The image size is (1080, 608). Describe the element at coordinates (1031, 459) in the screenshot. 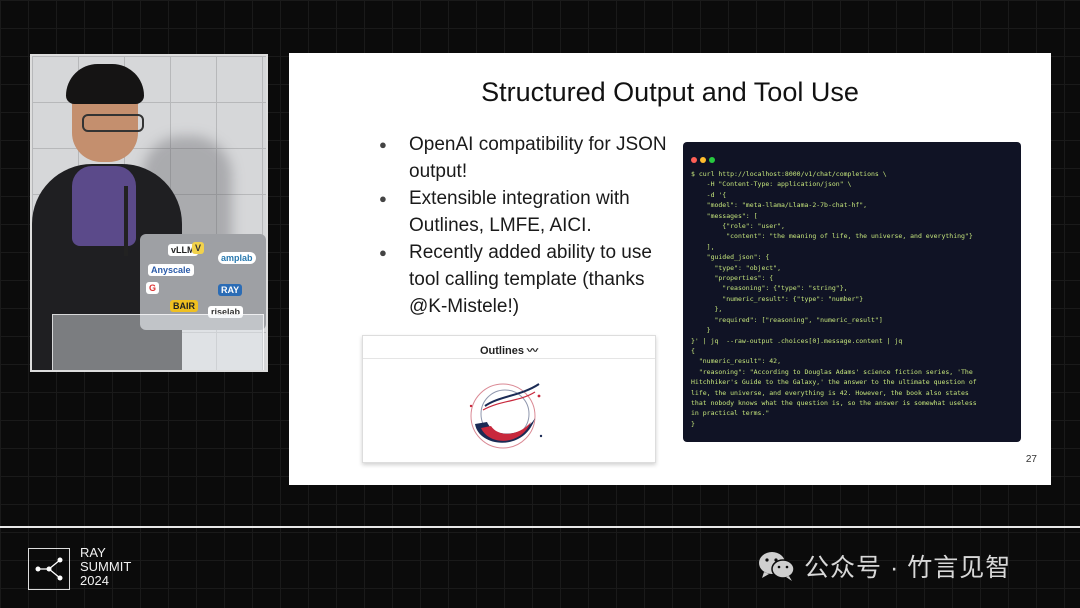

I see `slide-page-number: 27` at that location.